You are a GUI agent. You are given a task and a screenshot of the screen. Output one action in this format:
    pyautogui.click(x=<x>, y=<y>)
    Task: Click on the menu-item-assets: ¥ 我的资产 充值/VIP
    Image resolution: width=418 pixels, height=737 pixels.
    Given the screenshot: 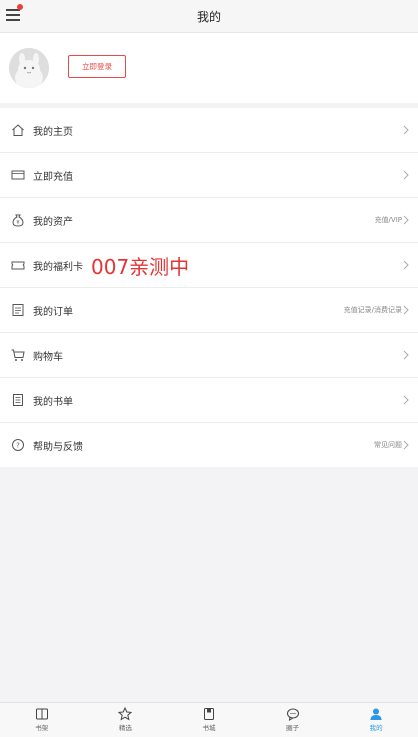 What is the action you would take?
    pyautogui.click(x=209, y=220)
    